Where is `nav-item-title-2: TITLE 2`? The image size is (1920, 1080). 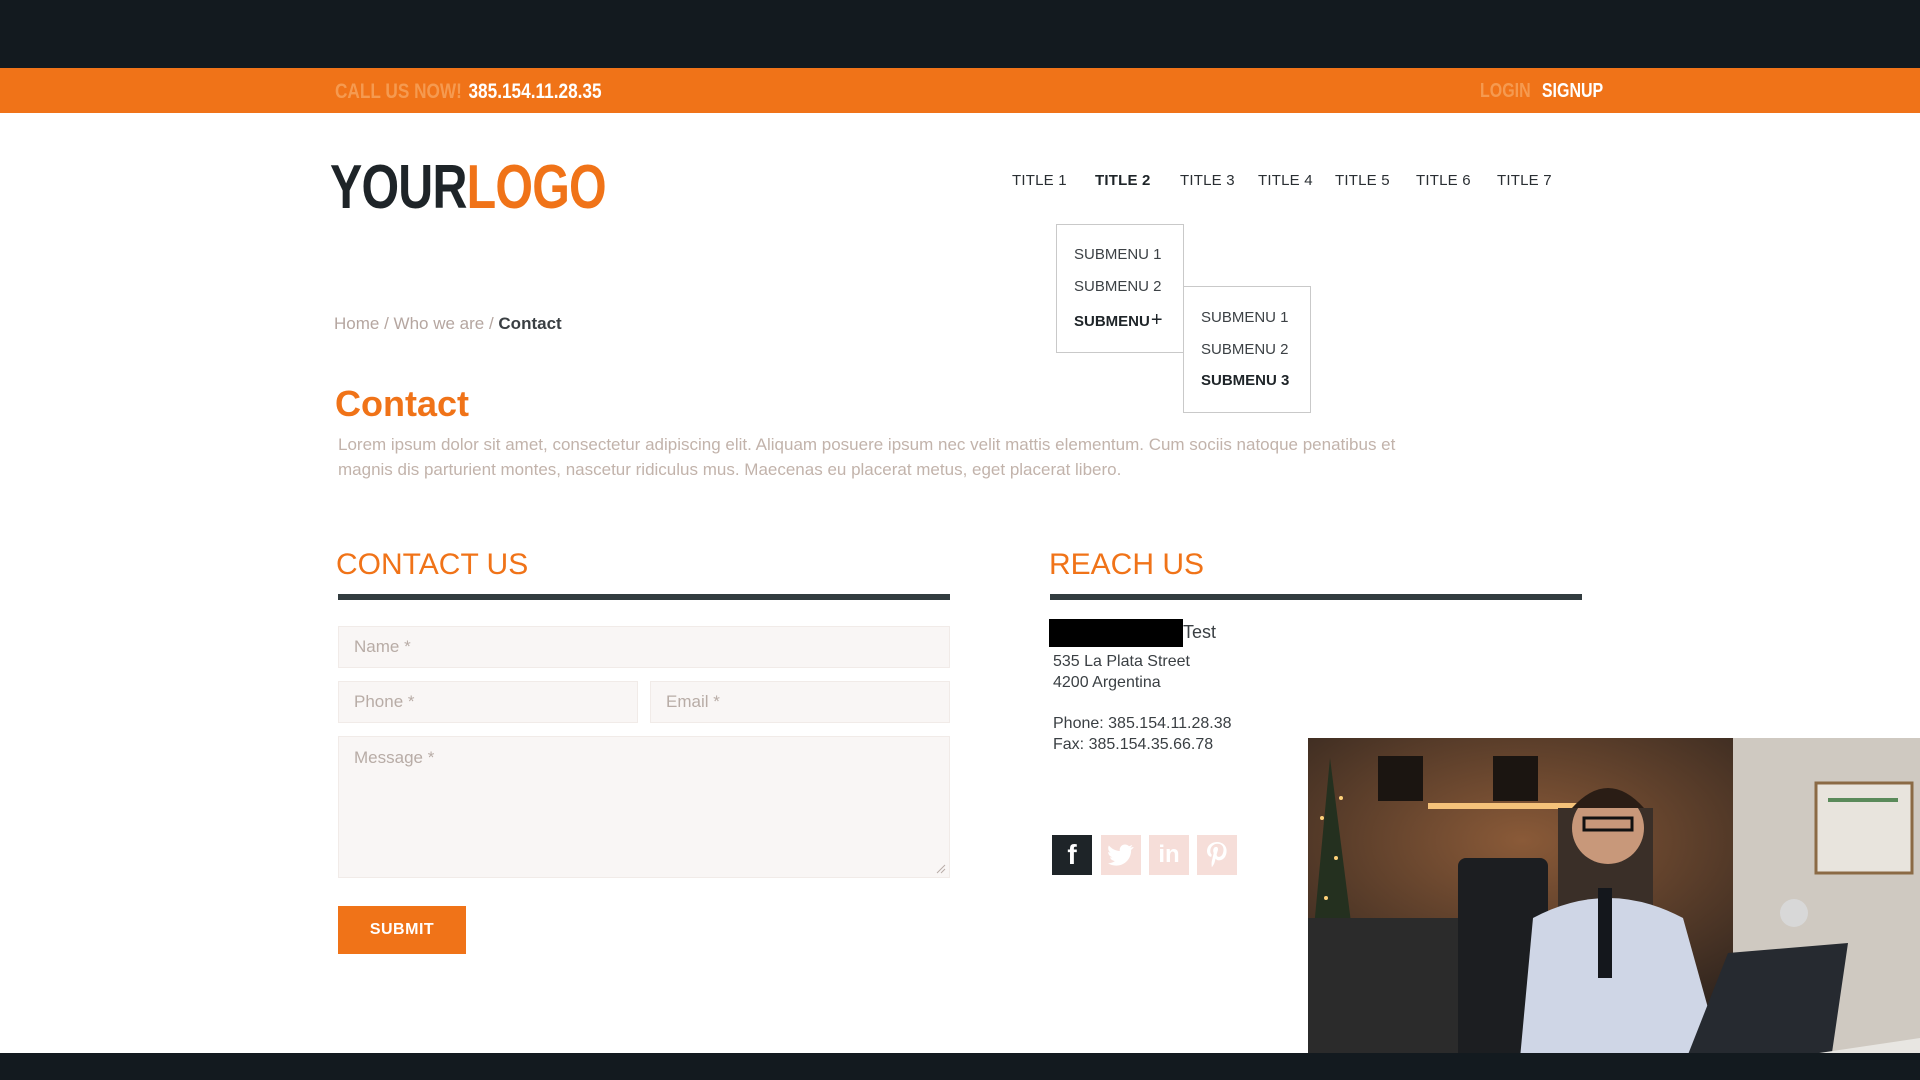
nav-item-title-2: TITLE 2 is located at coordinates (1123, 180).